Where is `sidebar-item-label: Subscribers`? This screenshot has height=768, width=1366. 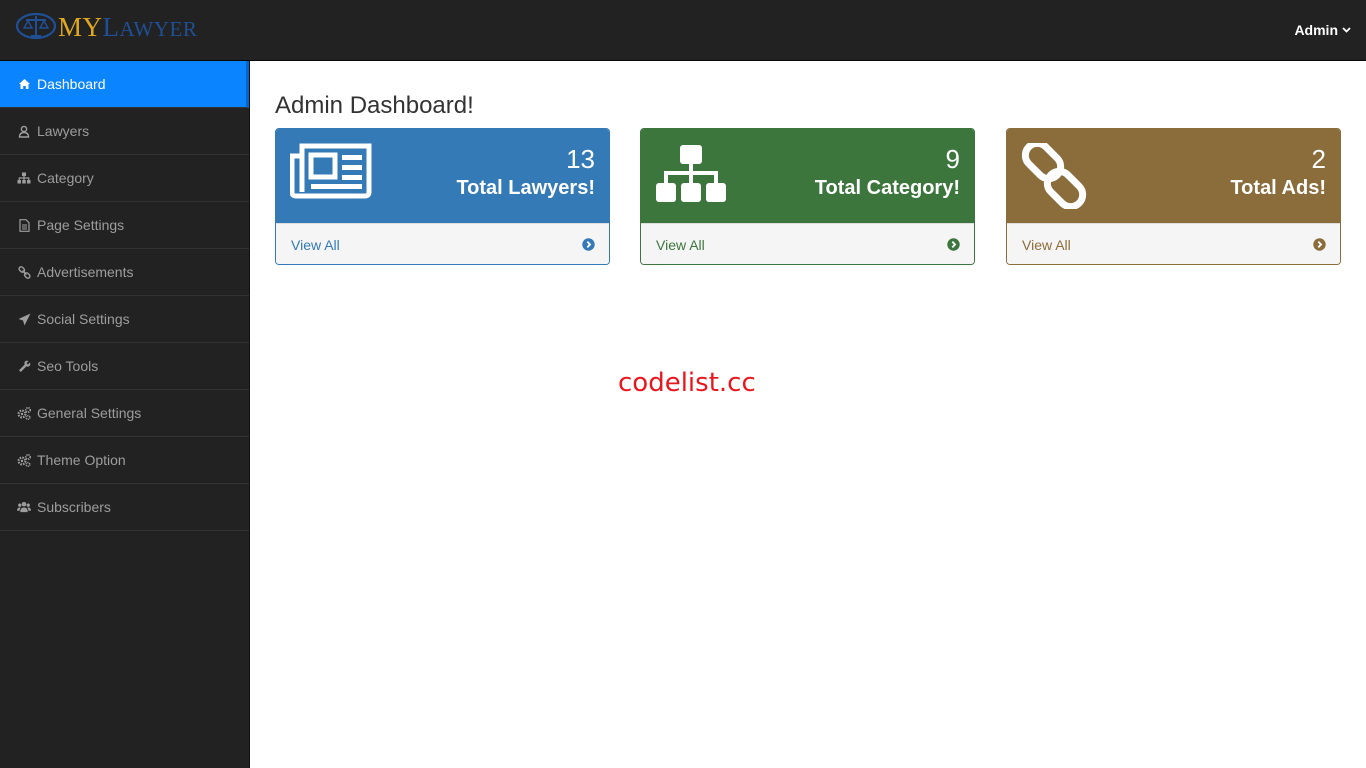
sidebar-item-label: Subscribers is located at coordinates (74, 507).